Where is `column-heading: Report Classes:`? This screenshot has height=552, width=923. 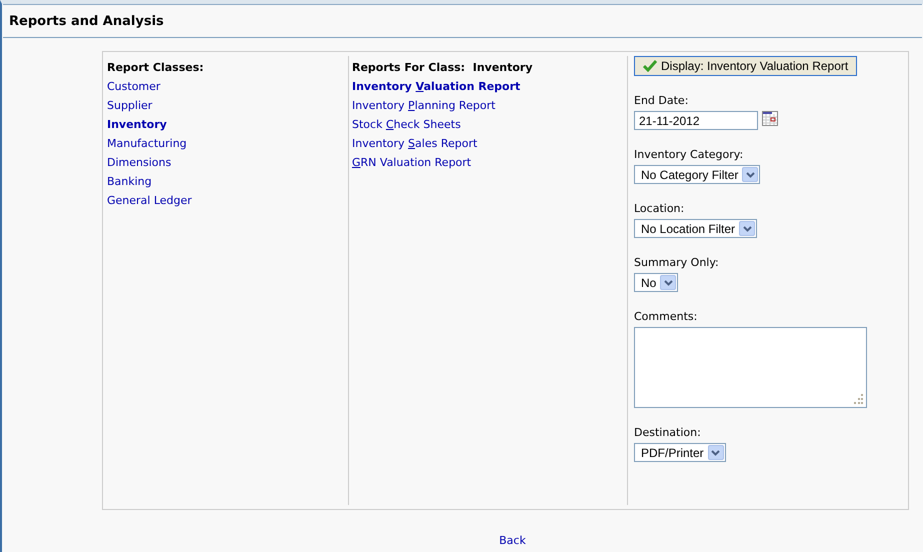
column-heading: Report Classes: is located at coordinates (156, 68).